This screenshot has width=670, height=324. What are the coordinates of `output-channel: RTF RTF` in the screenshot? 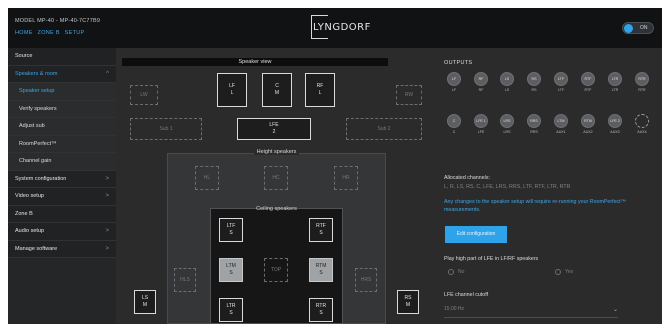 It's located at (588, 82).